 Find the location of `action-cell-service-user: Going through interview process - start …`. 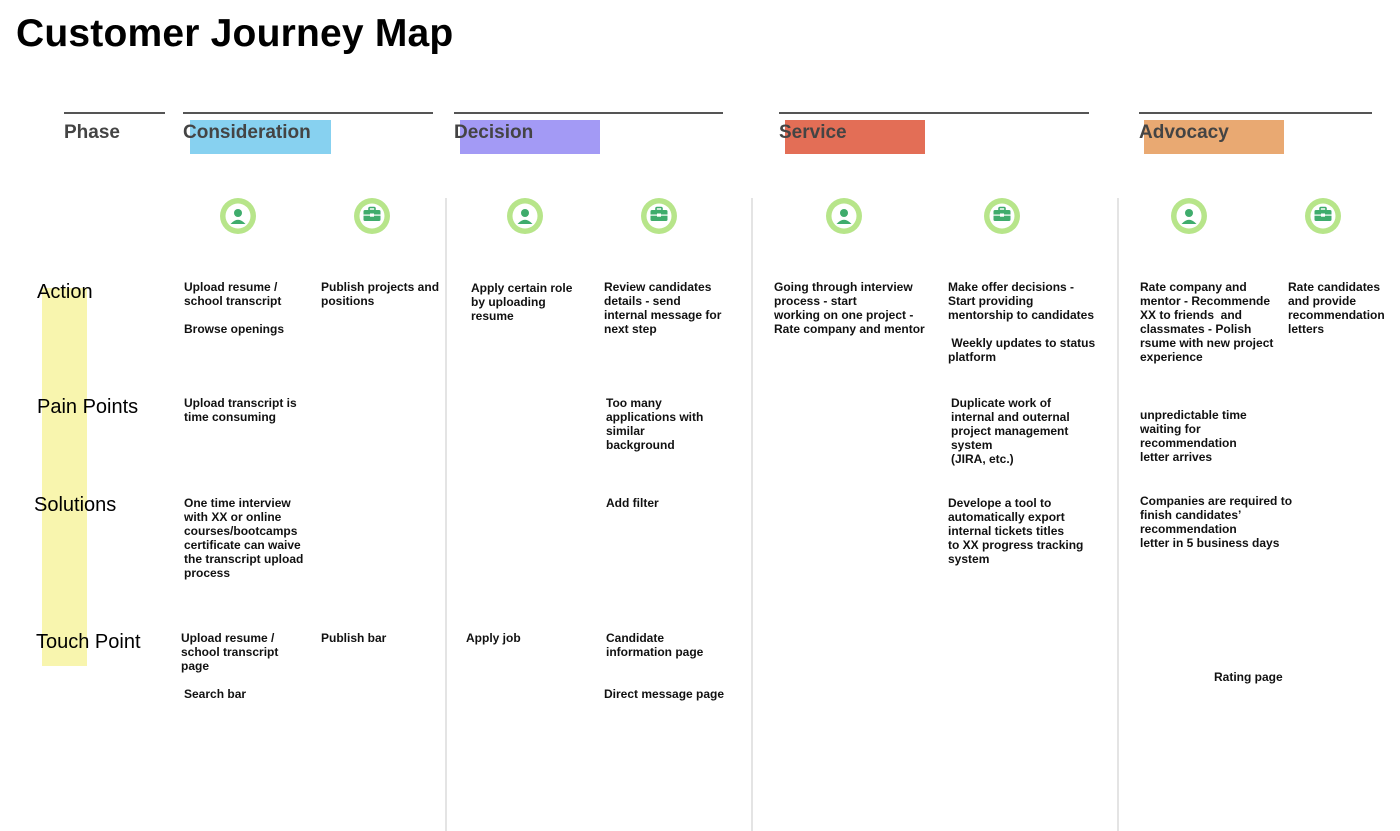

action-cell-service-user: Going through interview process - start … is located at coordinates (849, 308).